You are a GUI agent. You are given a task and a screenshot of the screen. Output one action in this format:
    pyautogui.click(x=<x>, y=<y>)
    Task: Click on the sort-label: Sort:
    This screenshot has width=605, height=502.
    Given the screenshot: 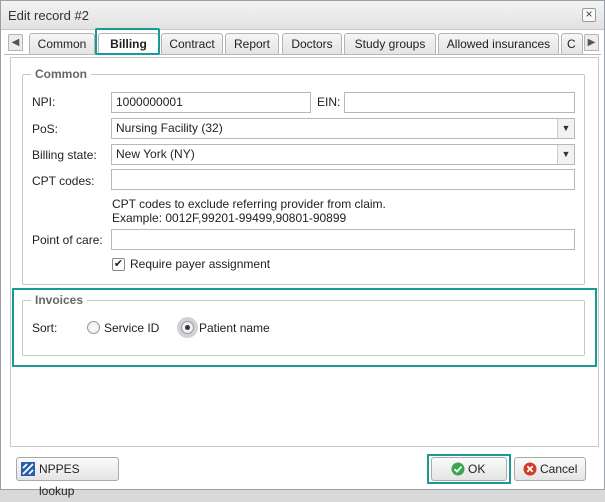 What is the action you would take?
    pyautogui.click(x=45, y=328)
    